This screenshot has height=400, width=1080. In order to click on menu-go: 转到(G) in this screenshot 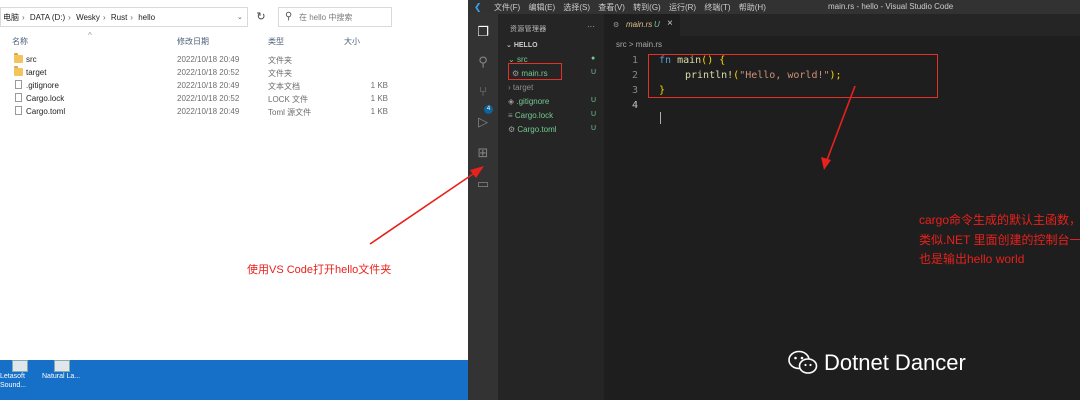, I will do `click(647, 7)`.